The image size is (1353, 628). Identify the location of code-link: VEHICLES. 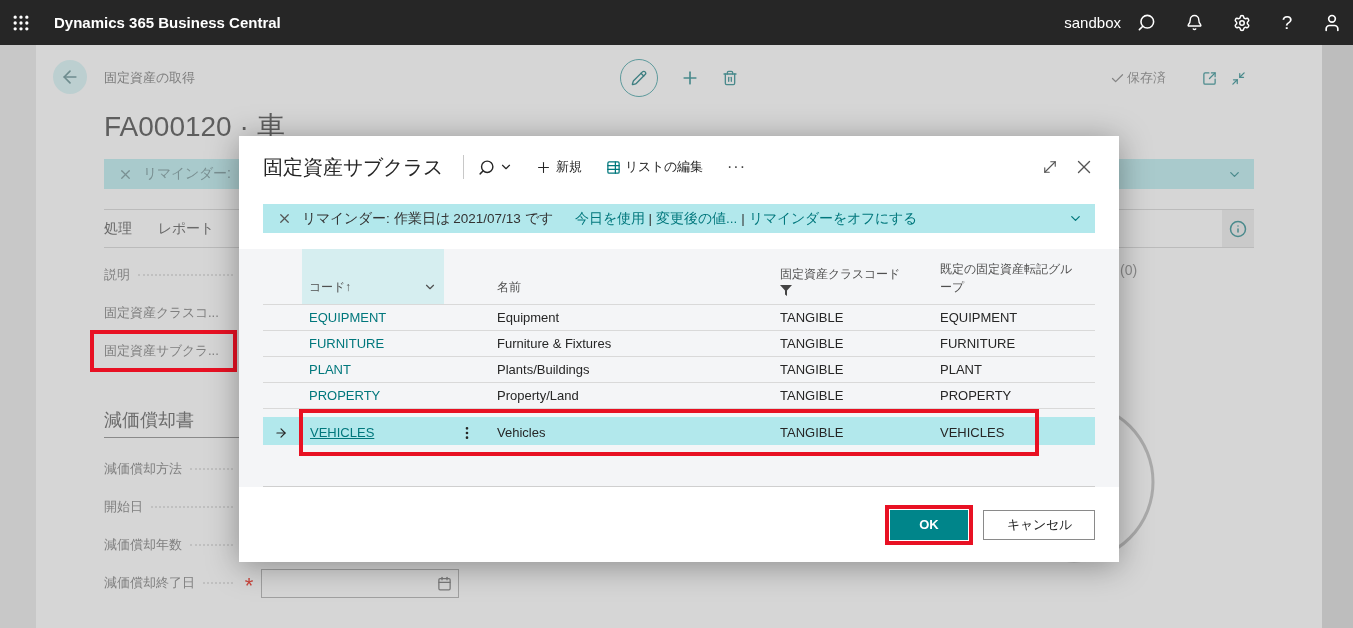
(339, 432).